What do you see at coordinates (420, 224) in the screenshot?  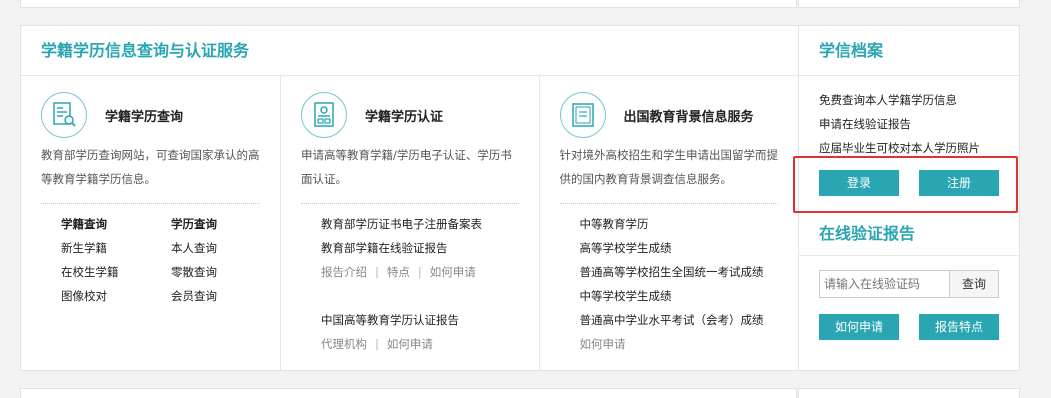 I see `link-registration-form: 教育部学历证书电子注册备案表` at bounding box center [420, 224].